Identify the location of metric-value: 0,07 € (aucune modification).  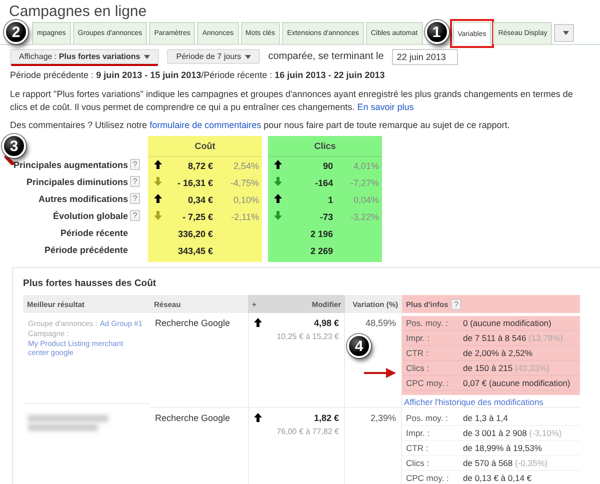
(517, 383).